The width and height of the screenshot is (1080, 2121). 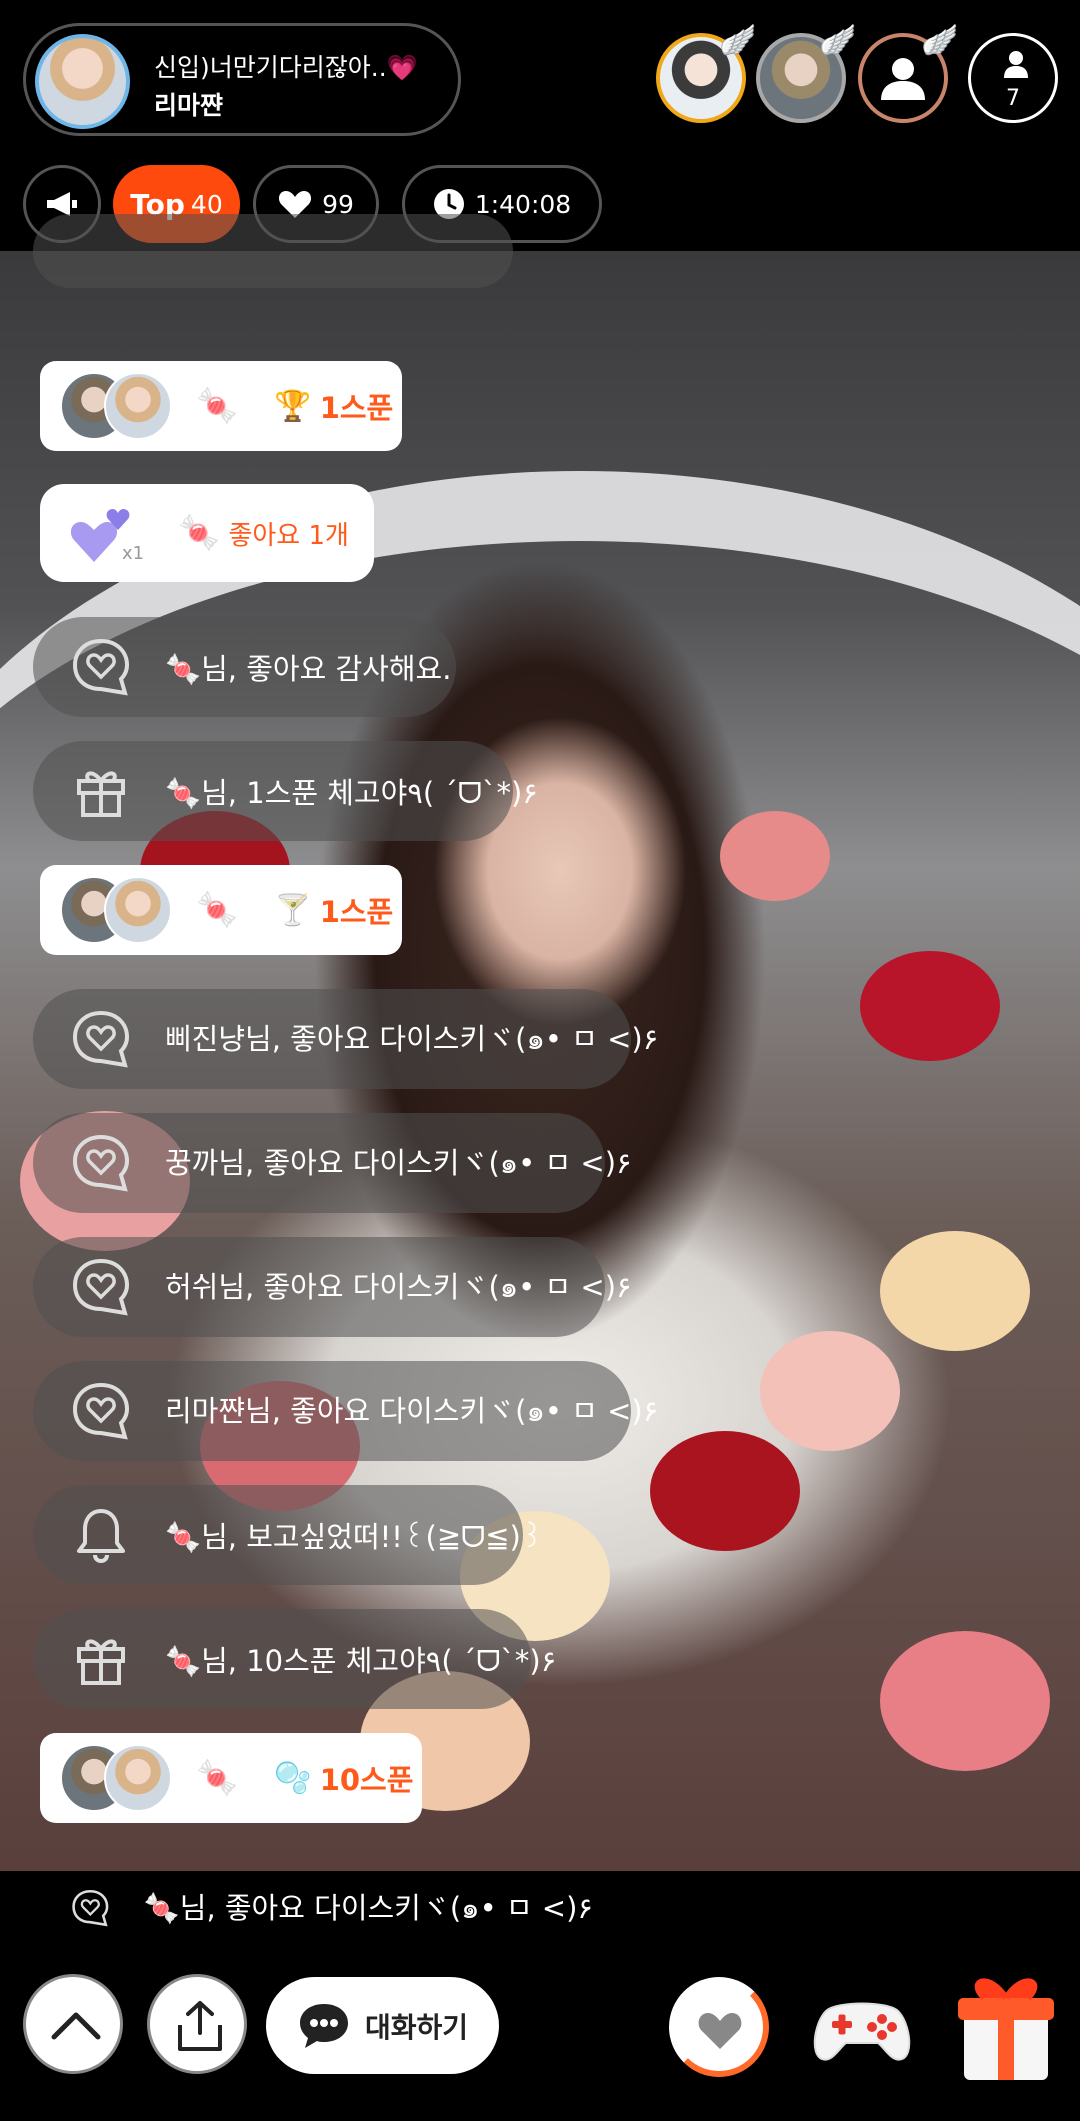 I want to click on stream-title: 신입)너만기다리잖아..💗, so click(x=286, y=66).